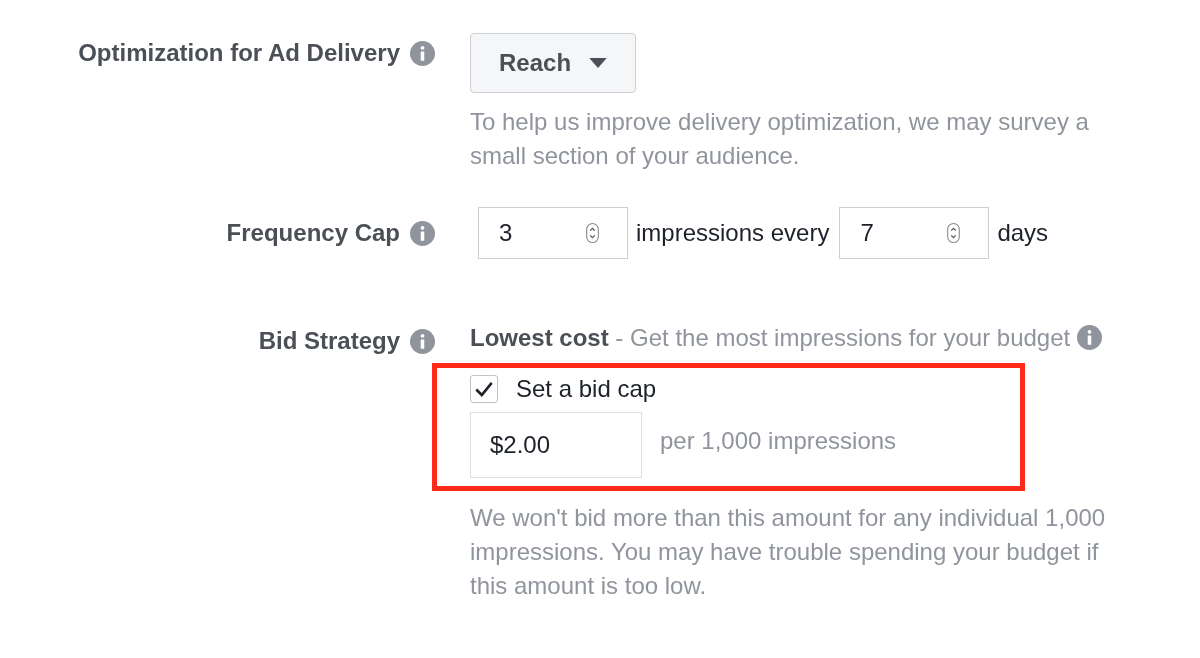 The height and width of the screenshot is (658, 1200). I want to click on strategy-text: Lowest cost - Get the most impressions for your budget, so click(770, 337).